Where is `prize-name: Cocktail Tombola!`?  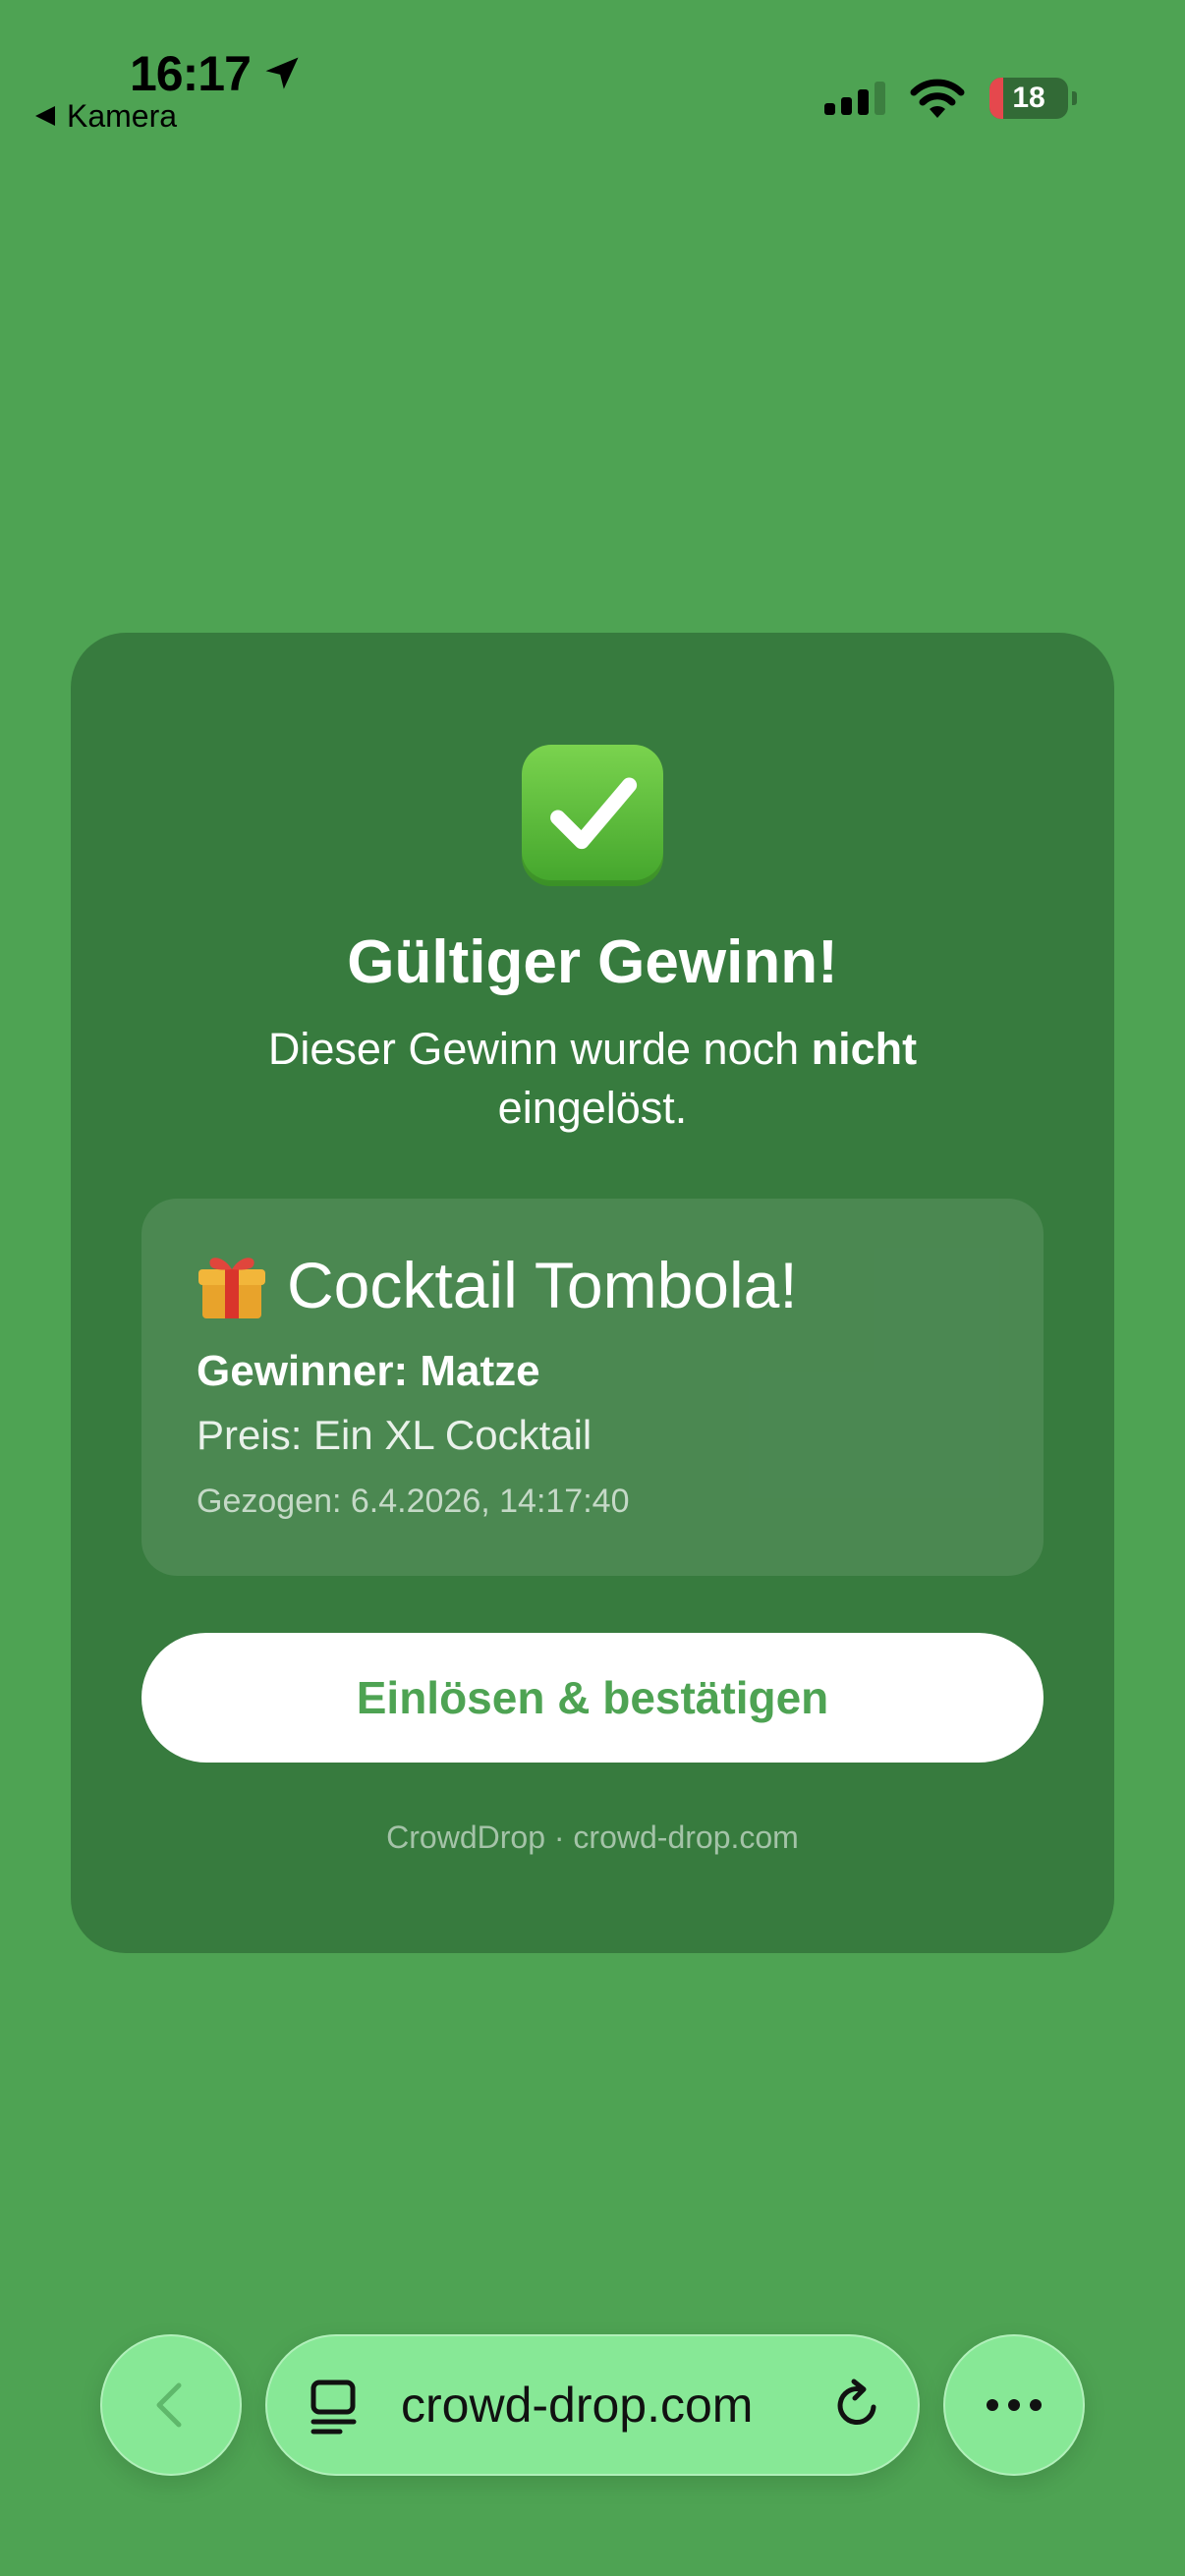
prize-name: Cocktail Tombola! is located at coordinates (542, 1285).